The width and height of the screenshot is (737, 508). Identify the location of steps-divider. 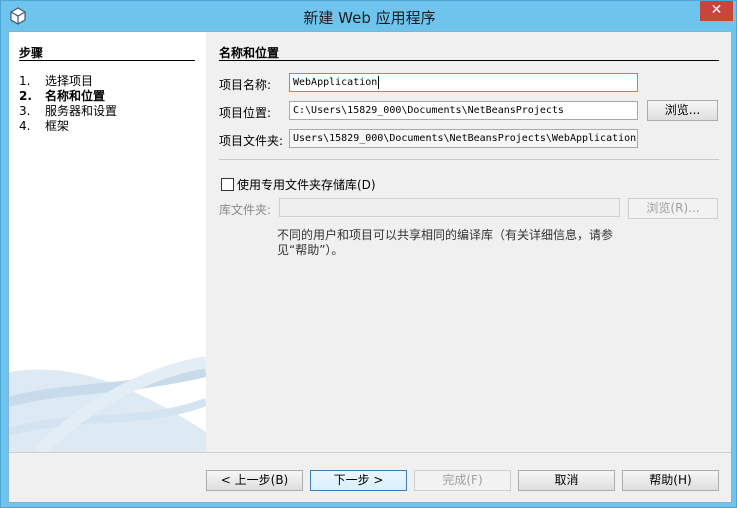
(107, 60).